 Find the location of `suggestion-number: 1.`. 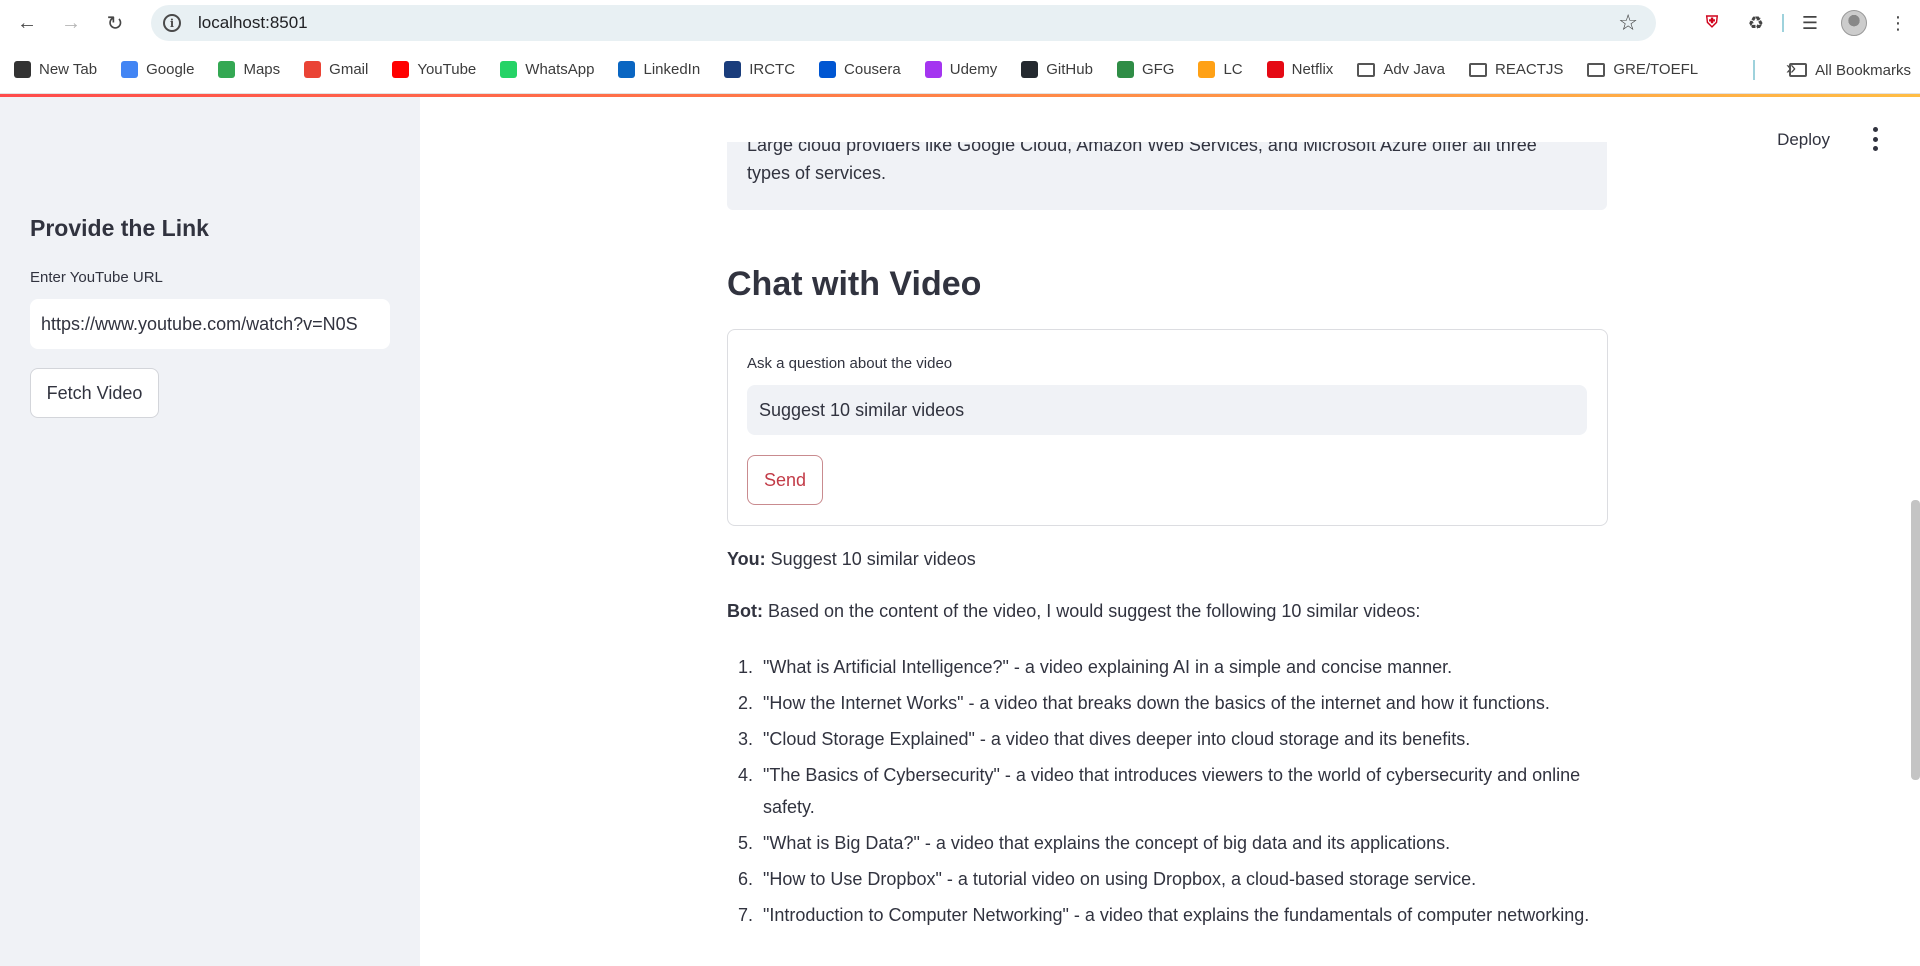

suggestion-number: 1. is located at coordinates (745, 667).